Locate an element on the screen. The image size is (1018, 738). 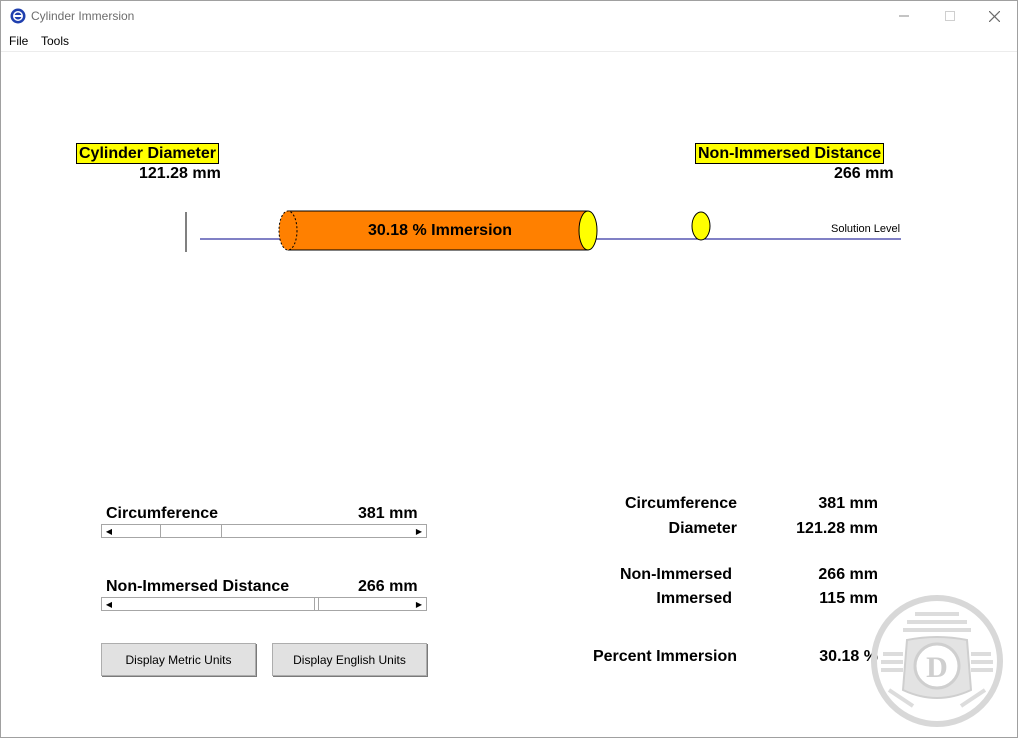
menu-tools: Tools is located at coordinates (55, 41).